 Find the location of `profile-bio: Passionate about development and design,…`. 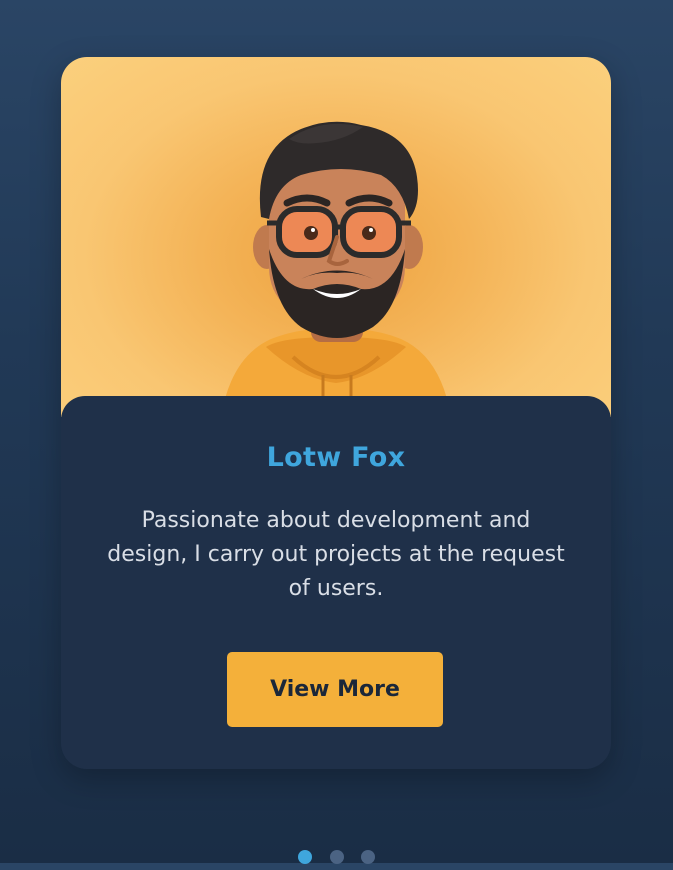

profile-bio: Passionate about development and design,… is located at coordinates (336, 554).